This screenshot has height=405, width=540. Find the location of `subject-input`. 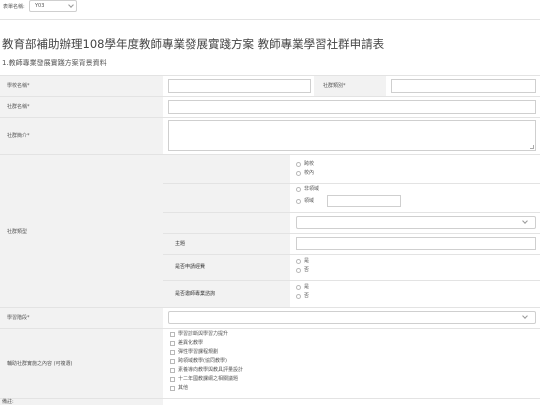

subject-input is located at coordinates (416, 243).